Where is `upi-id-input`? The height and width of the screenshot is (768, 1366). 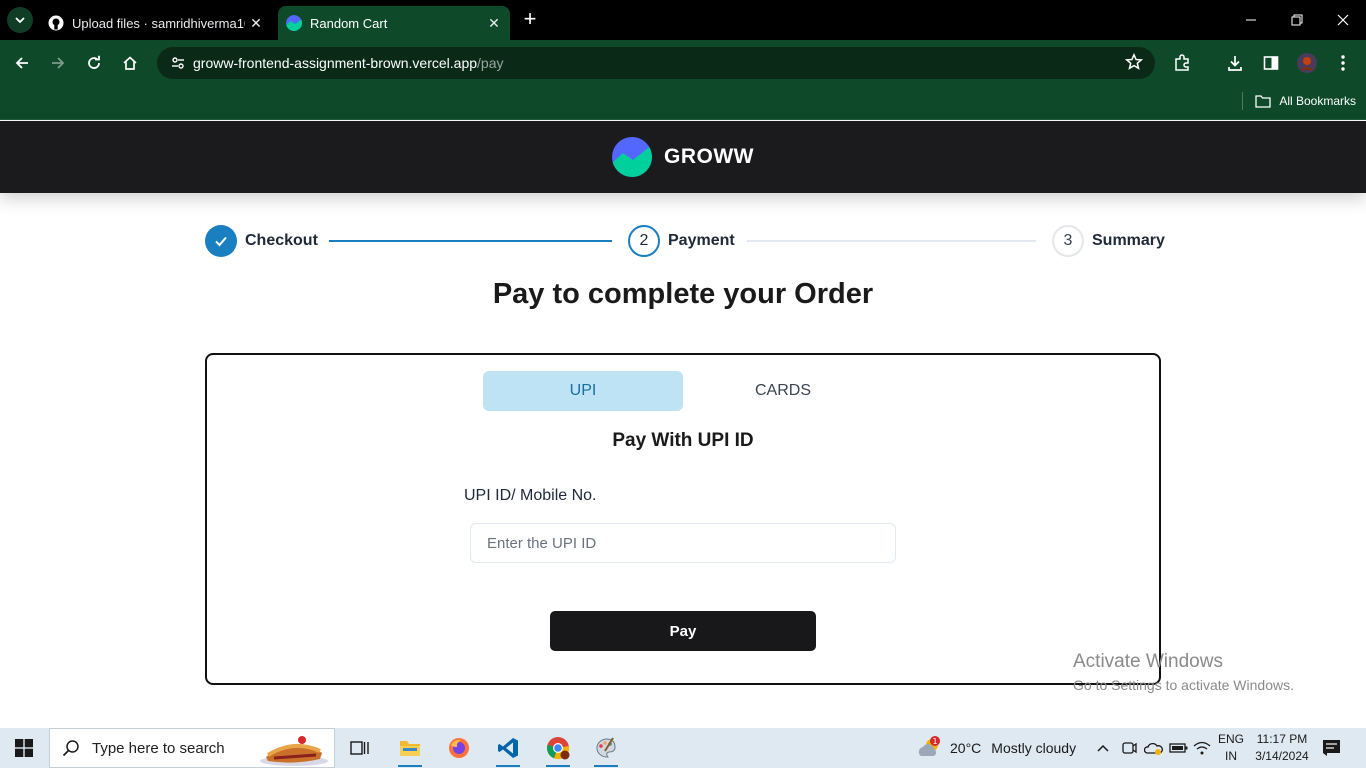
upi-id-input is located at coordinates (683, 543).